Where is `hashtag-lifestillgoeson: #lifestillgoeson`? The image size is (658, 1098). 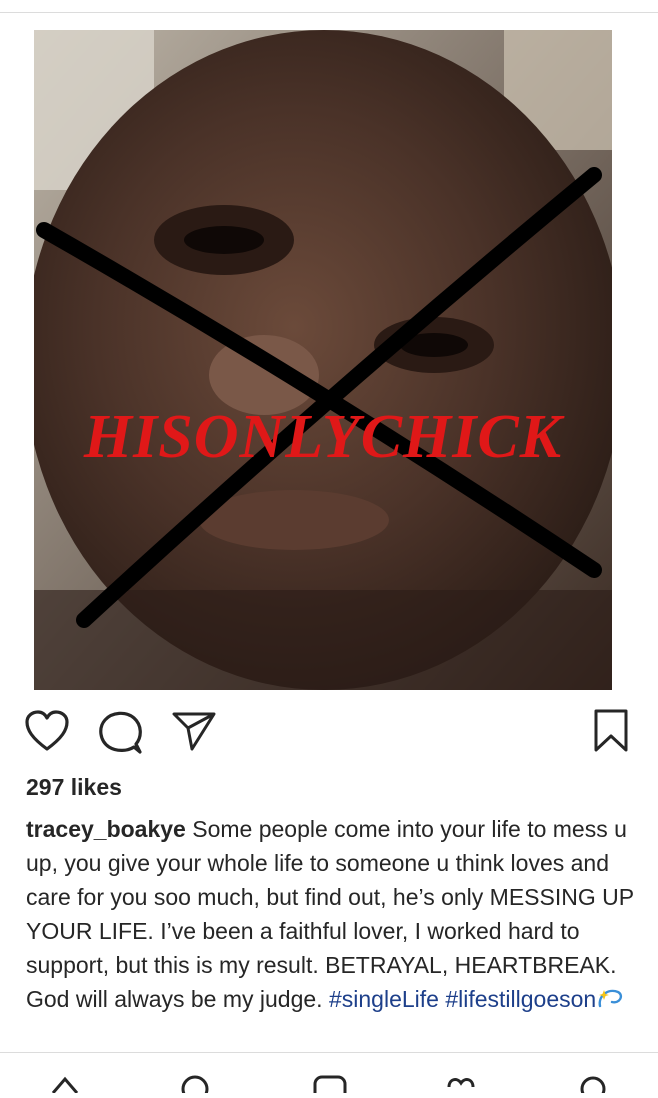
hashtag-lifestillgoeson: #lifestillgoeson is located at coordinates (520, 999).